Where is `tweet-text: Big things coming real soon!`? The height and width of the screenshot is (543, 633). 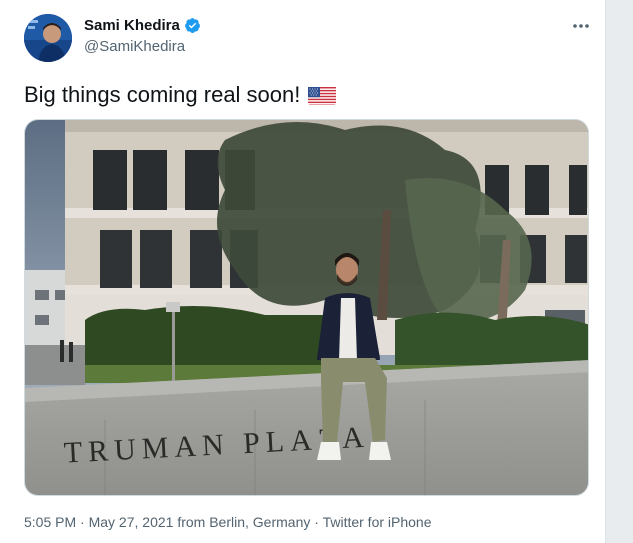
tweet-text: Big things coming real soon! is located at coordinates (162, 94).